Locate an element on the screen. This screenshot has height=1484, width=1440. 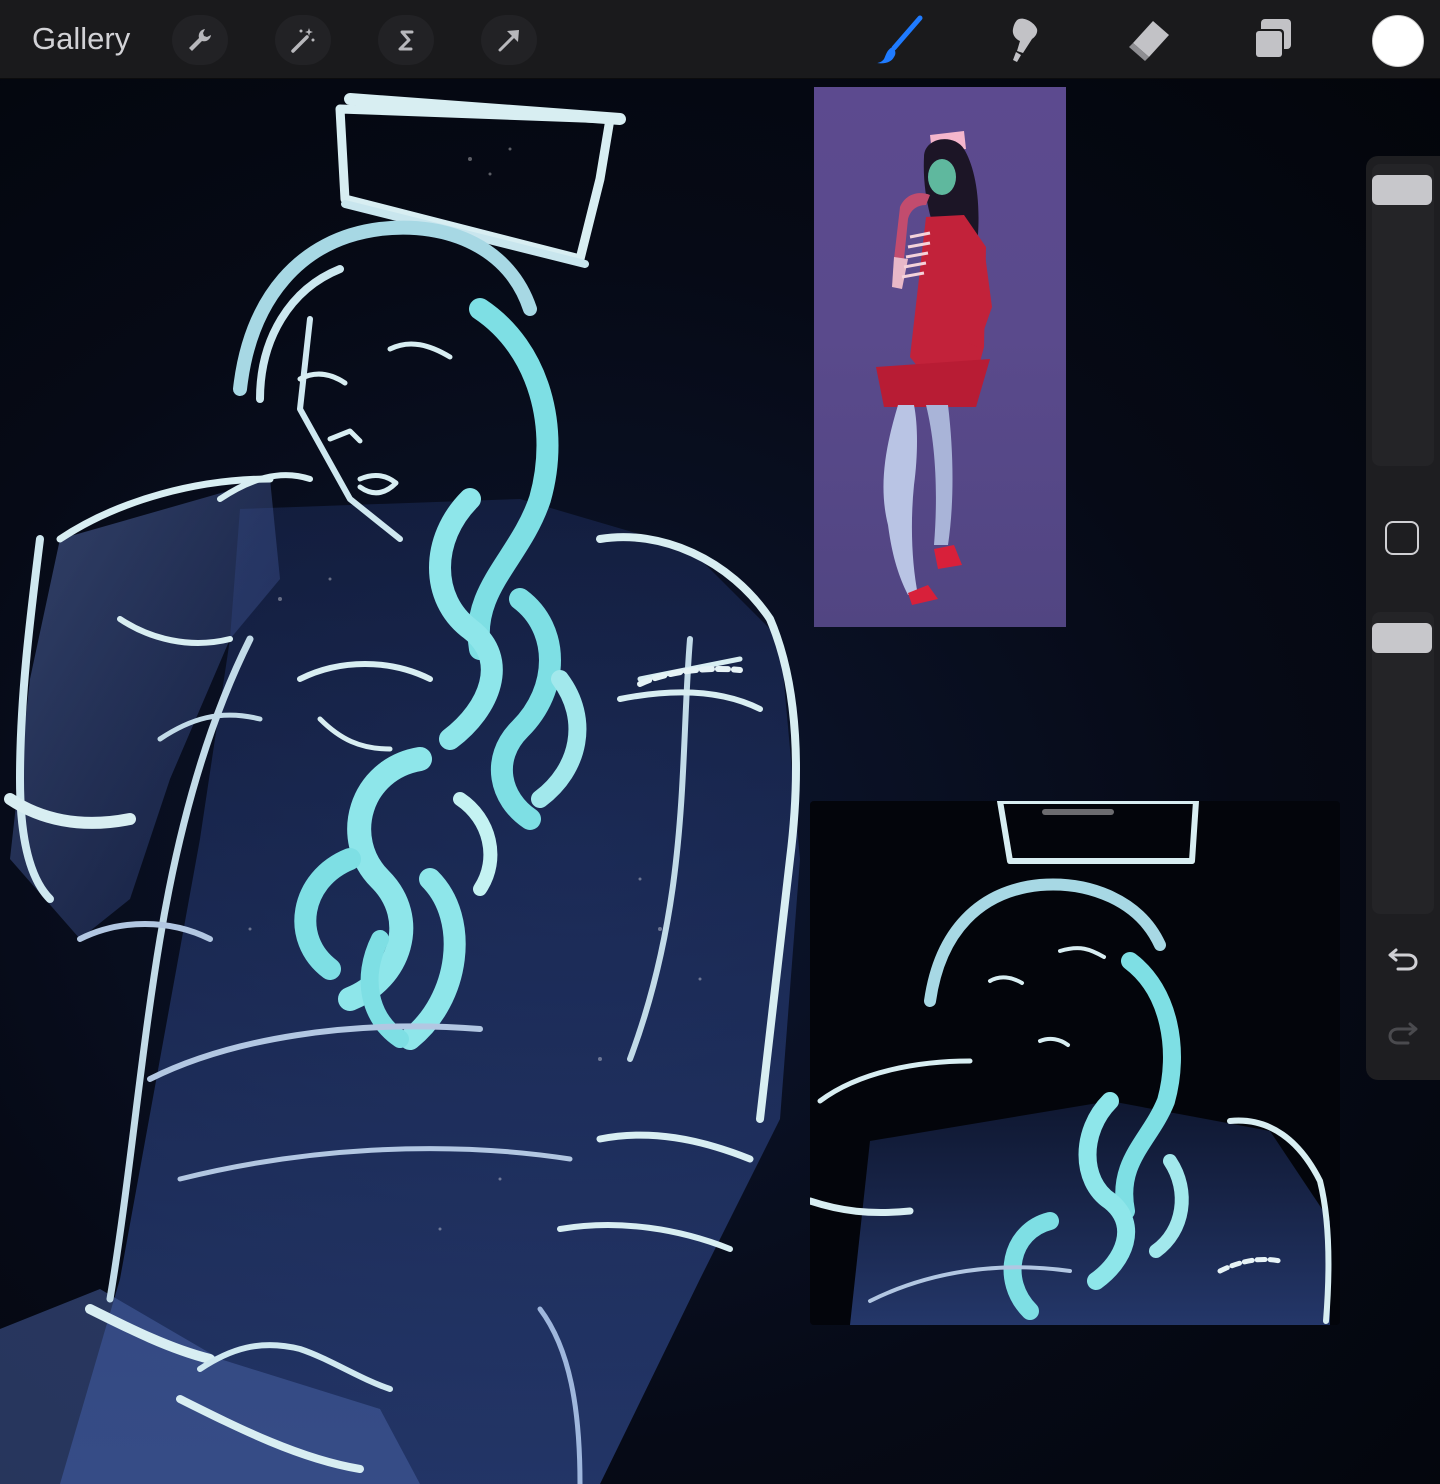
undo-arrow-icon is located at coordinates (1403, 959).